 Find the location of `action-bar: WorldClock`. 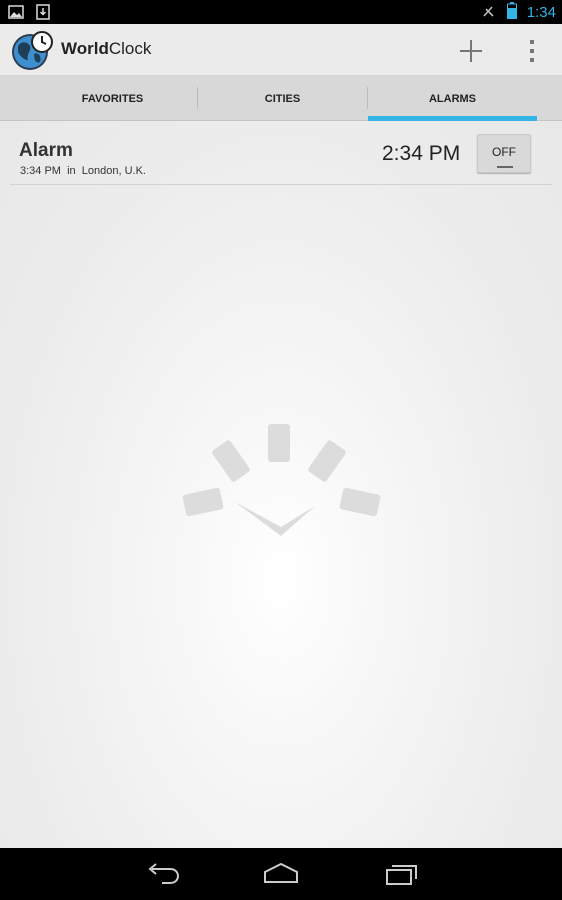

action-bar: WorldClock is located at coordinates (281, 50).